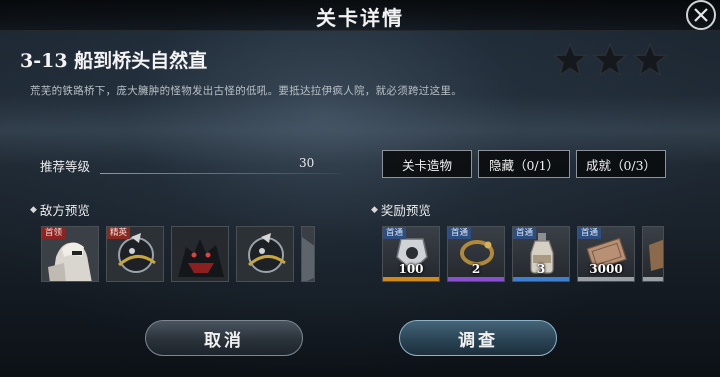 This screenshot has width=720, height=377. I want to click on enemy-partial-icon, so click(308, 254).